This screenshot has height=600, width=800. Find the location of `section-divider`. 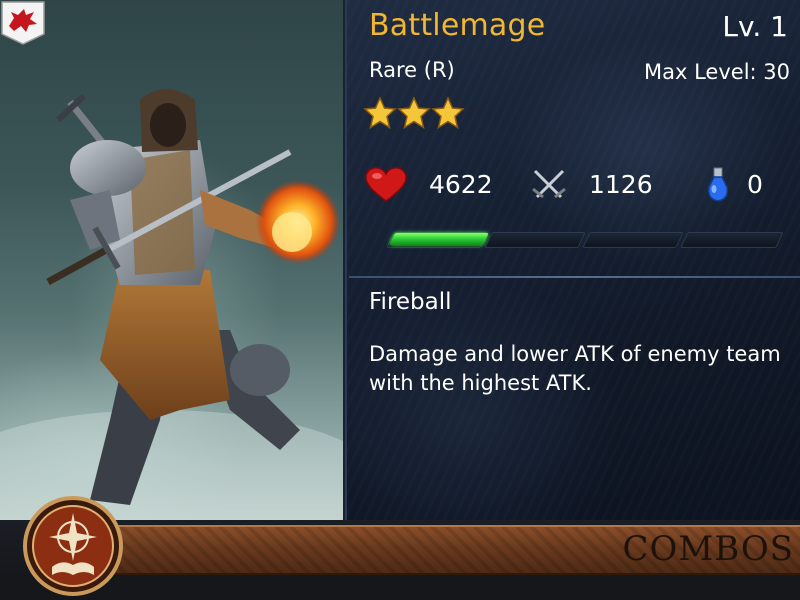

section-divider is located at coordinates (574, 277).